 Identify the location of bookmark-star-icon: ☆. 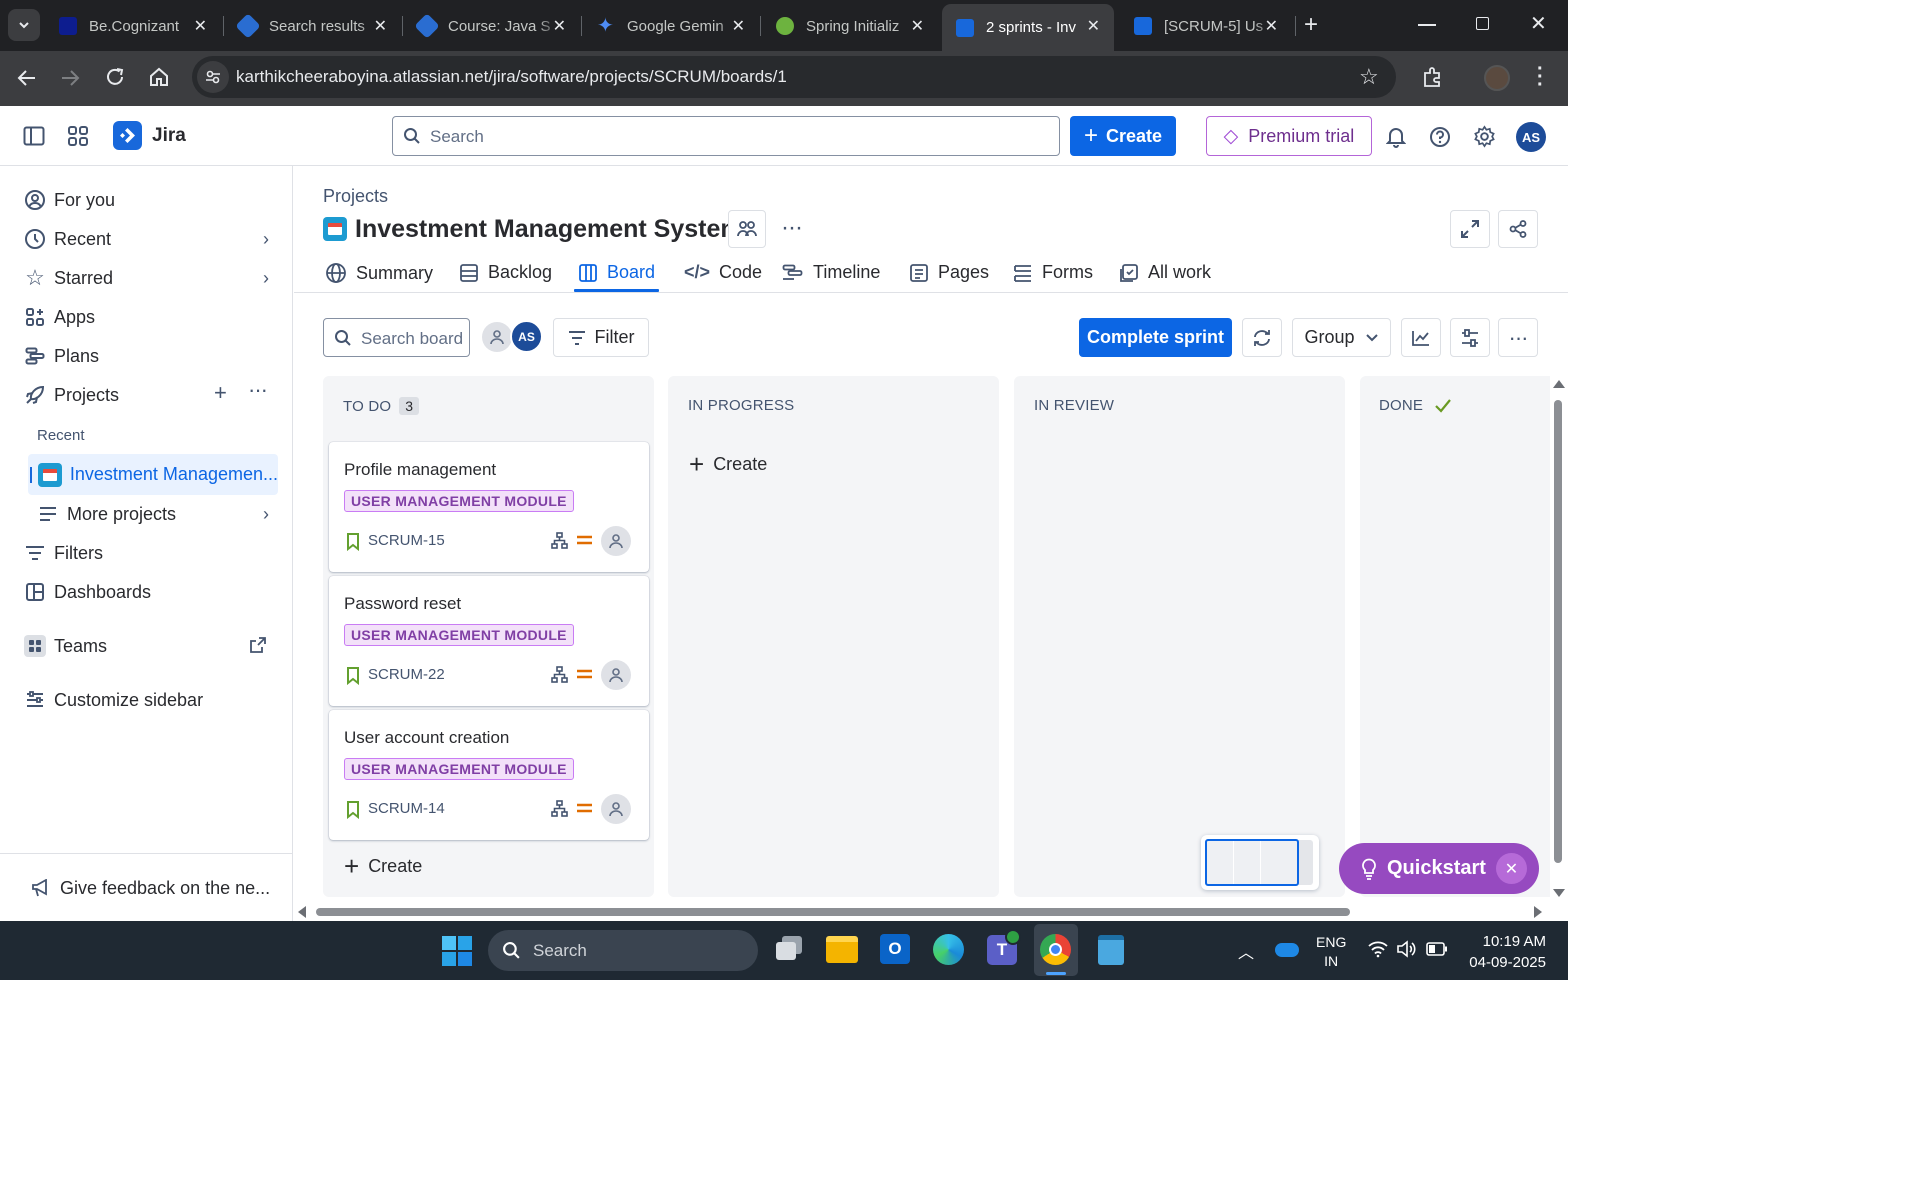
(1369, 77).